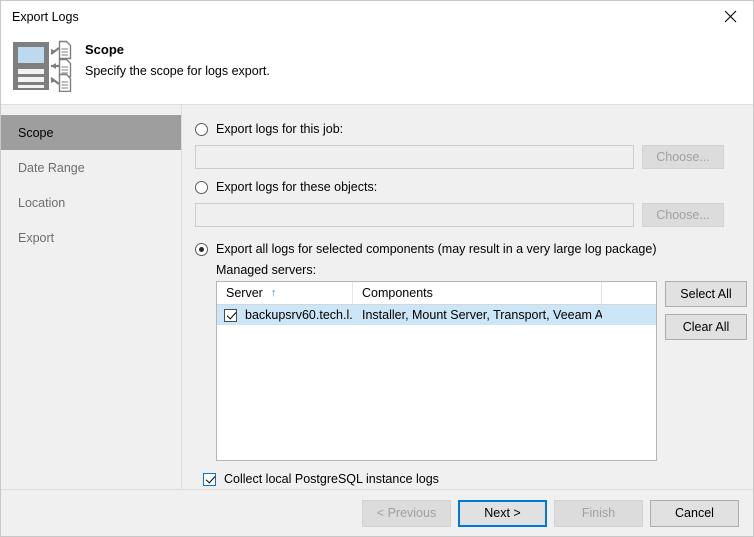  What do you see at coordinates (414, 157) in the screenshot?
I see `this-job-input` at bounding box center [414, 157].